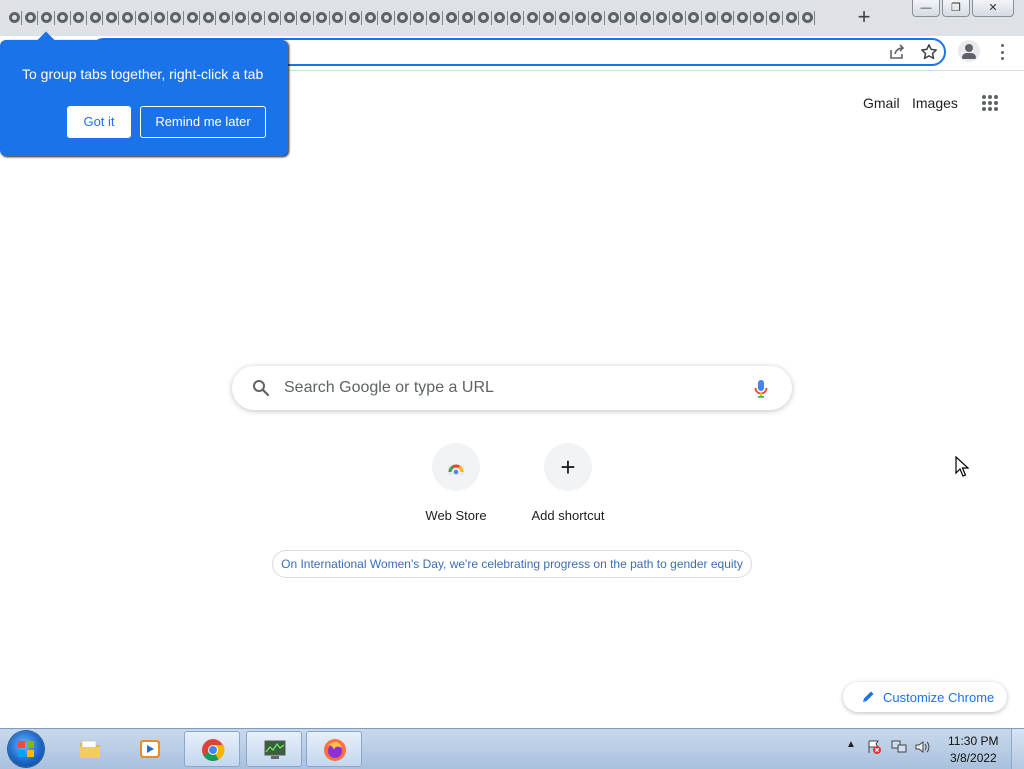  Describe the element at coordinates (90, 749) in the screenshot. I see `taskbar-file-explorer` at that location.